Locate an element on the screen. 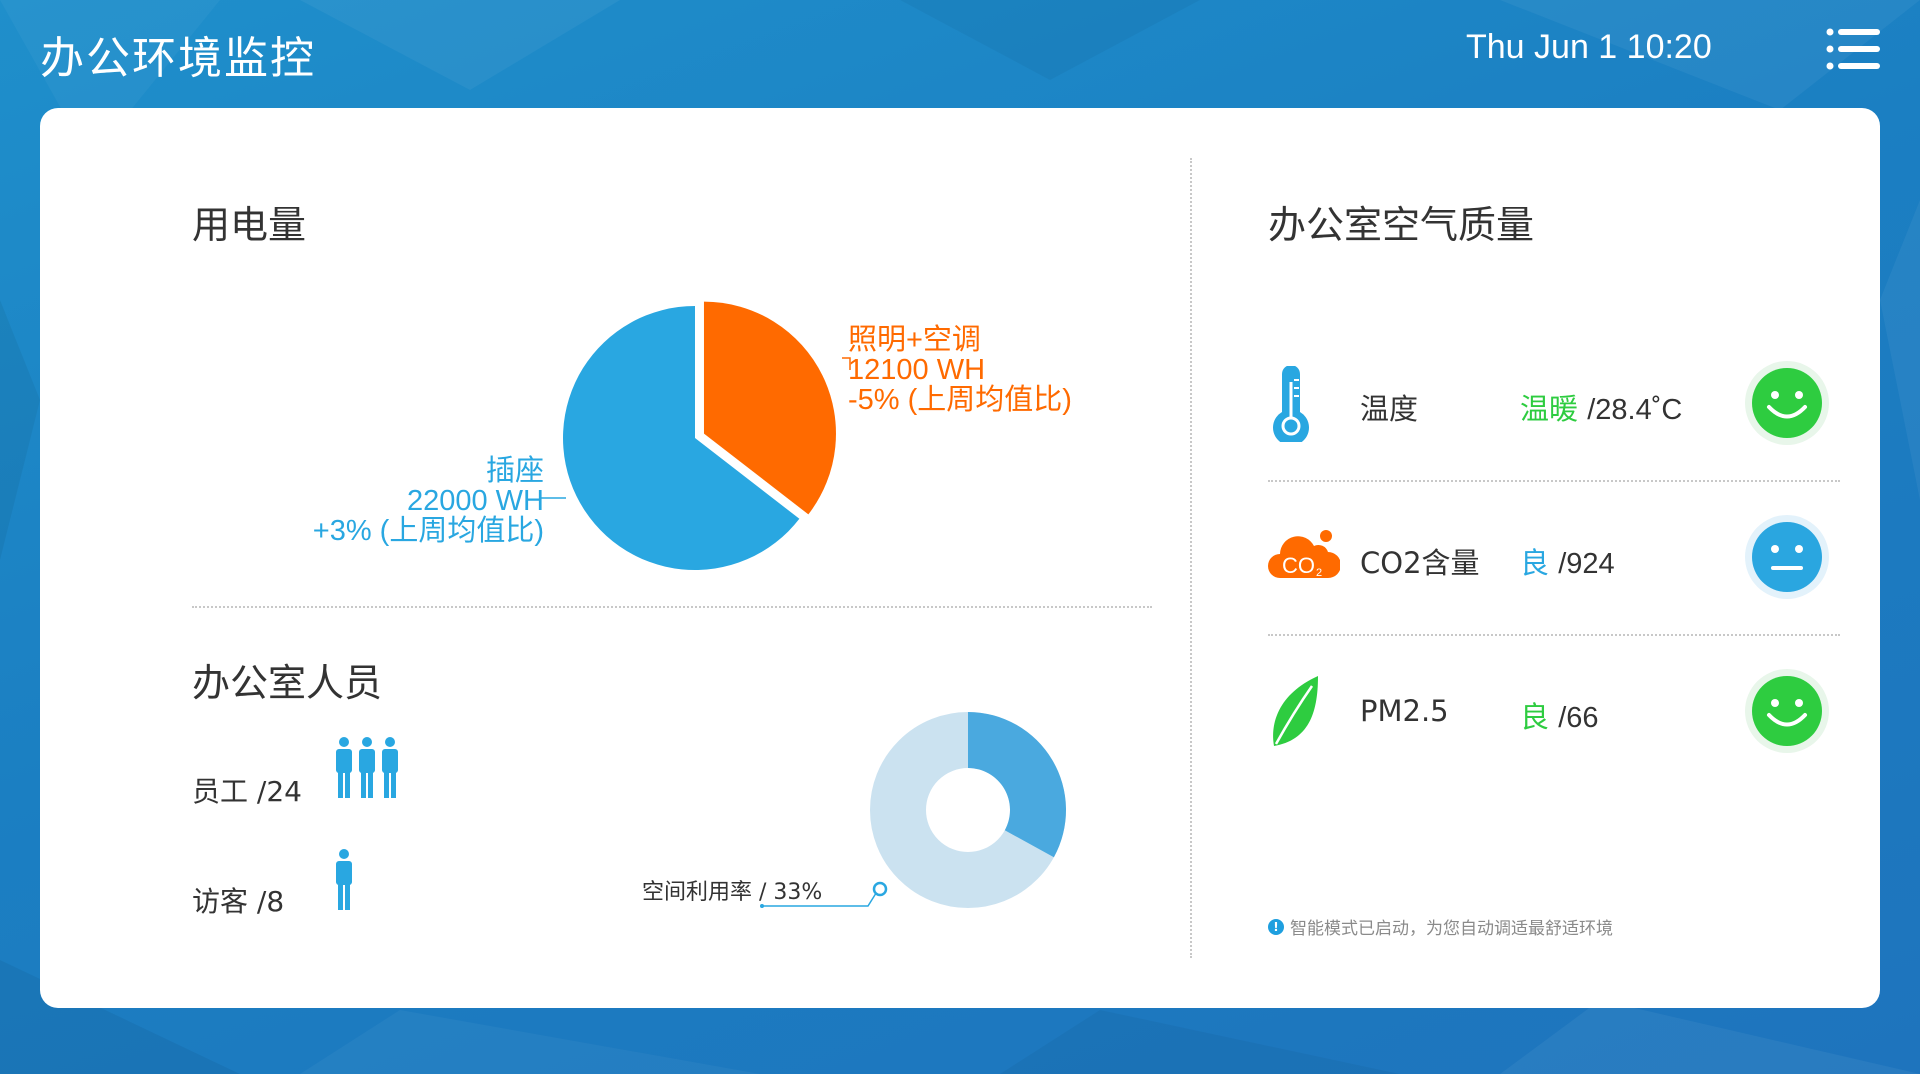 Image resolution: width=1920 pixels, height=1074 pixels. leaf-icon is located at coordinates (1295, 711).